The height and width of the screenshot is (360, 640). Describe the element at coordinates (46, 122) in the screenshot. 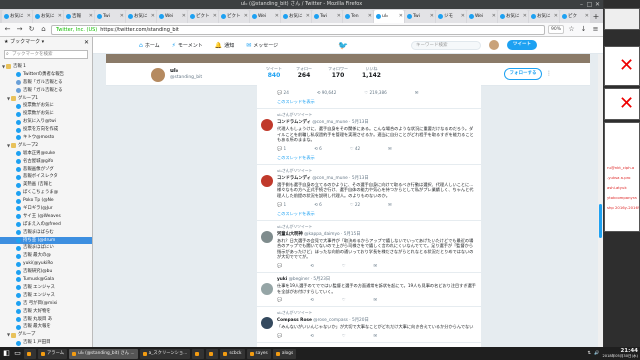

I see `bookmark-item: お気に入り@twi` at that location.